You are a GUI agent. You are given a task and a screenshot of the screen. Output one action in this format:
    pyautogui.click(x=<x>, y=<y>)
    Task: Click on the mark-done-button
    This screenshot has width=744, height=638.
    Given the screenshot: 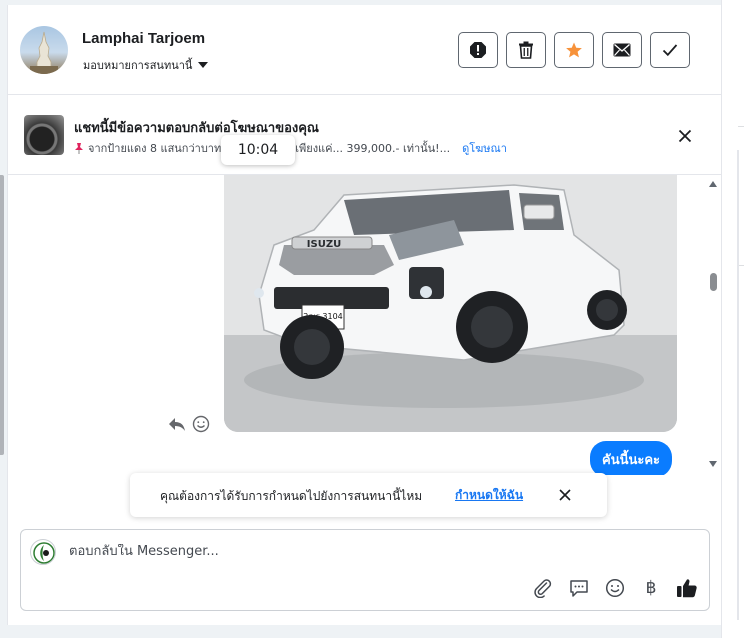 What is the action you would take?
    pyautogui.click(x=670, y=50)
    